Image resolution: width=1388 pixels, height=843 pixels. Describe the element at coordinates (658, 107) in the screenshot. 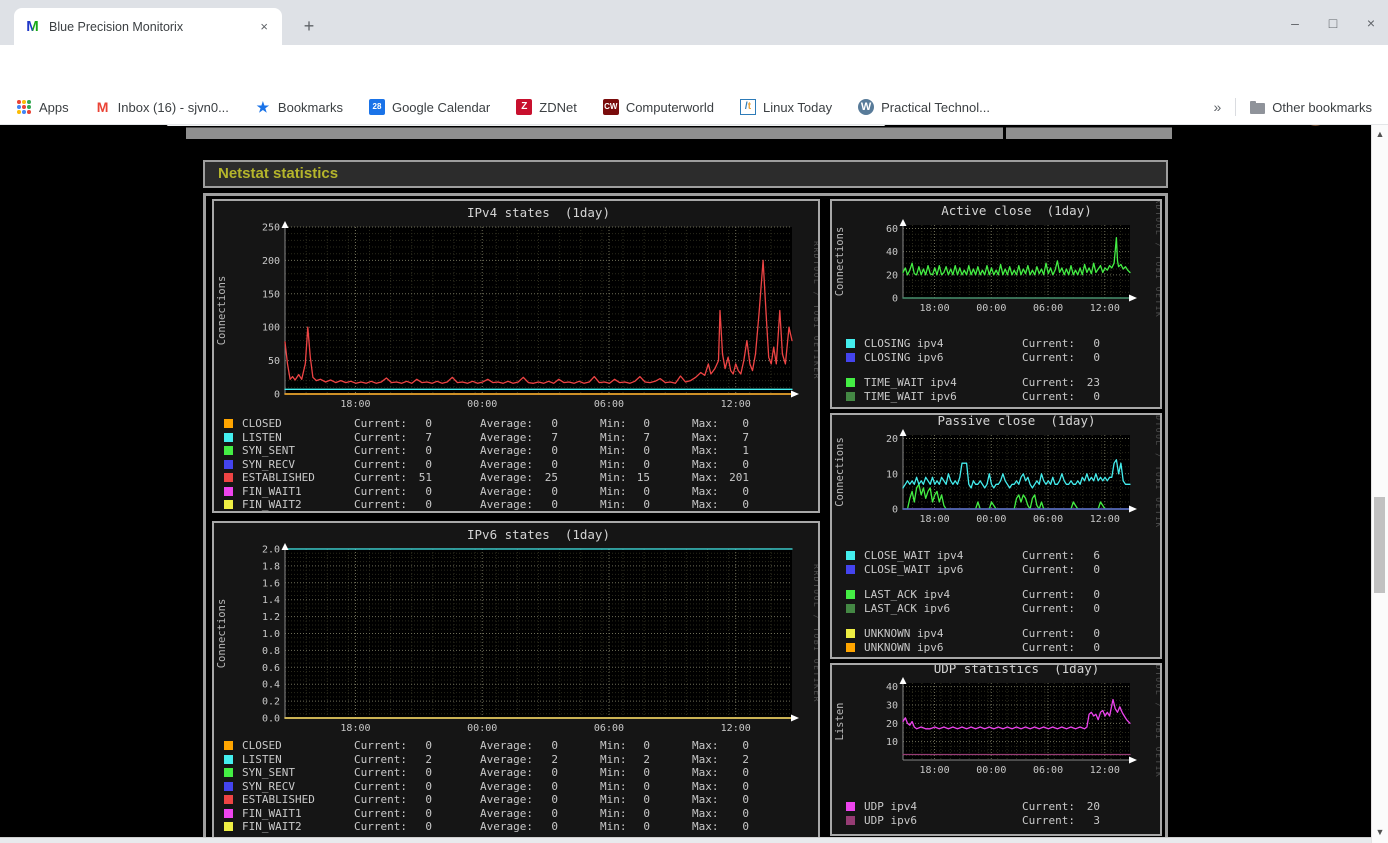

I see `bookmark-computerworld: CW Computerworld` at that location.